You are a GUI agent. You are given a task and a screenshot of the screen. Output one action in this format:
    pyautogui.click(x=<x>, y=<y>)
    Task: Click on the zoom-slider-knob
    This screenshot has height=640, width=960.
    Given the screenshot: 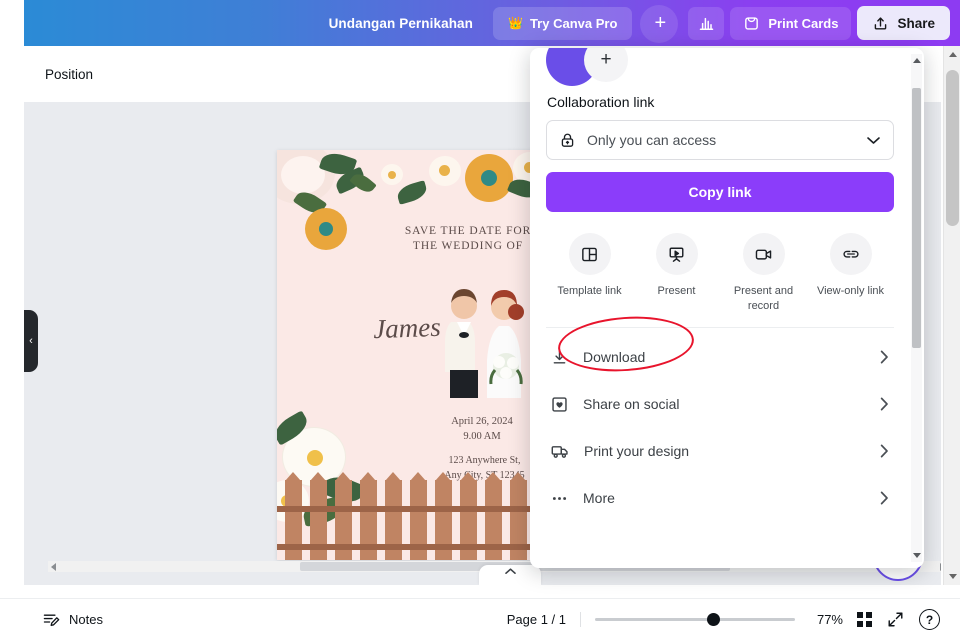 What is the action you would take?
    pyautogui.click(x=713, y=619)
    